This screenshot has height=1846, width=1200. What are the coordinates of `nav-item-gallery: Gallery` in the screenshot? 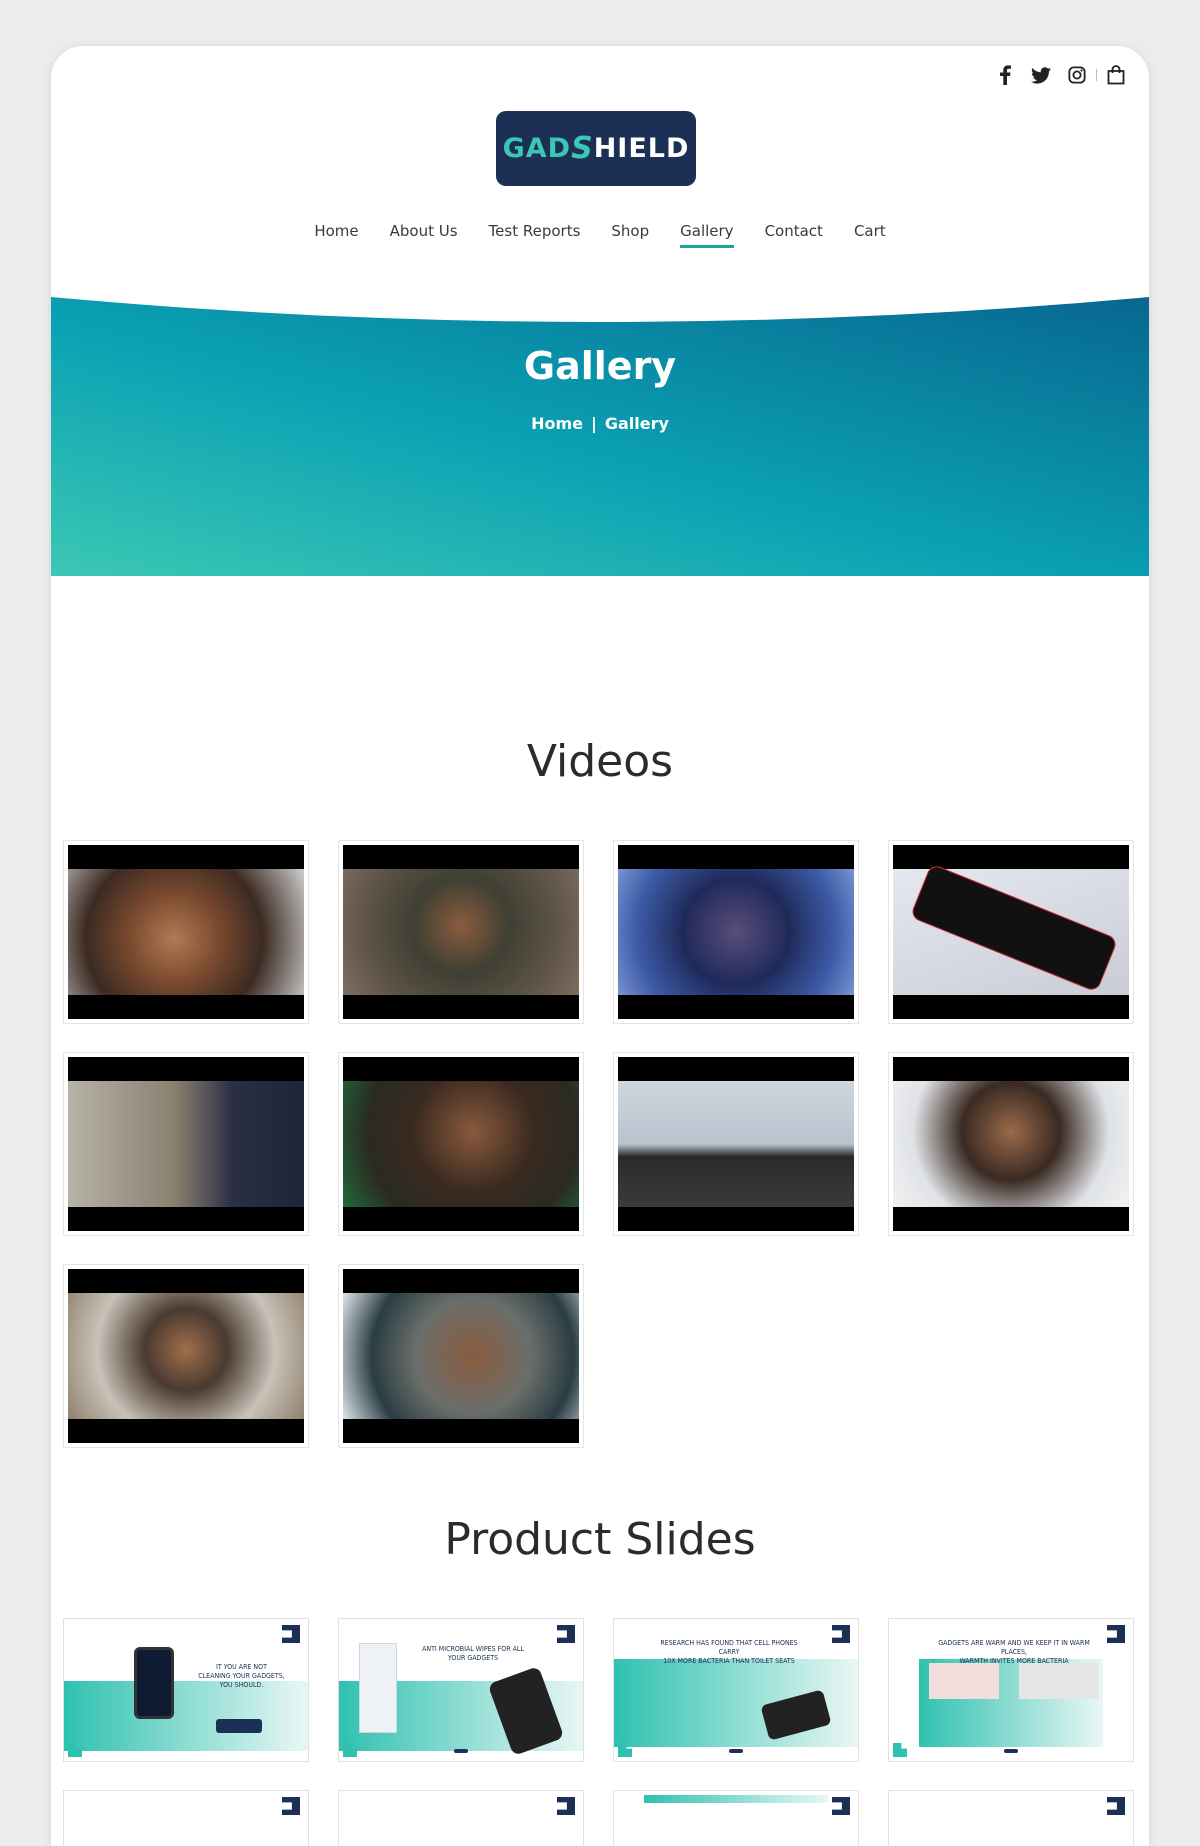 It's located at (707, 235).